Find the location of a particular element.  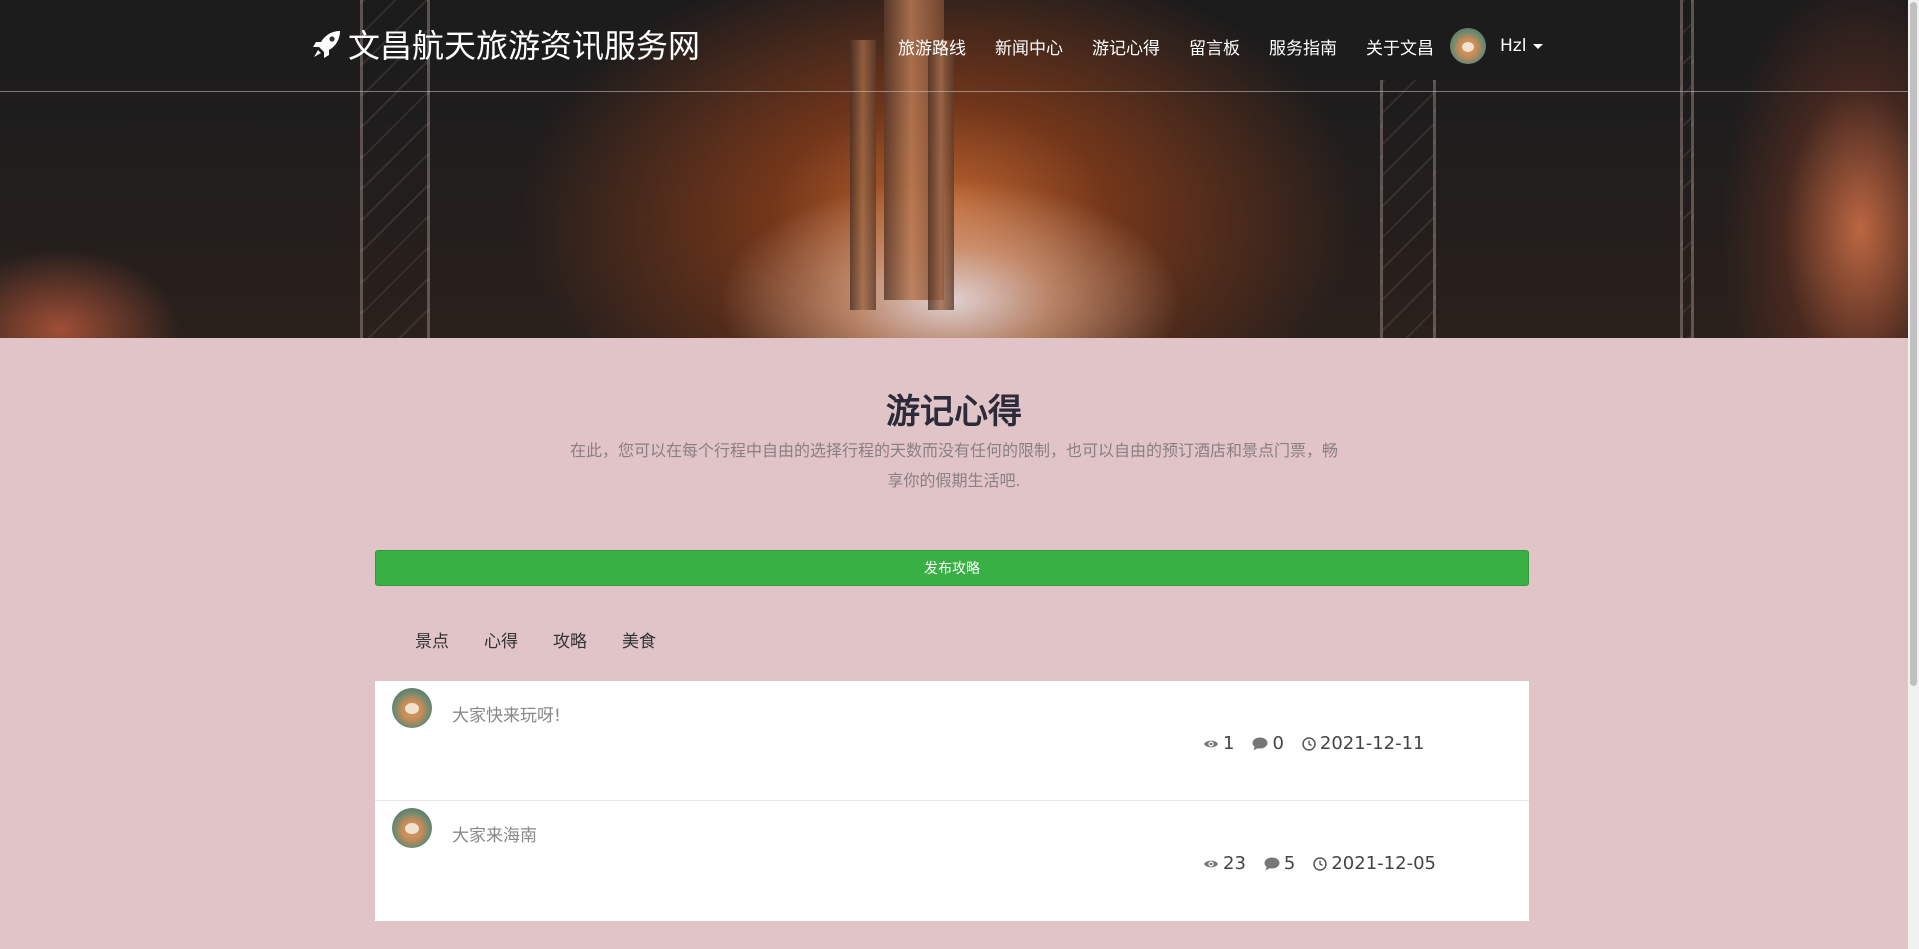

tab-food: 美食 is located at coordinates (639, 639).